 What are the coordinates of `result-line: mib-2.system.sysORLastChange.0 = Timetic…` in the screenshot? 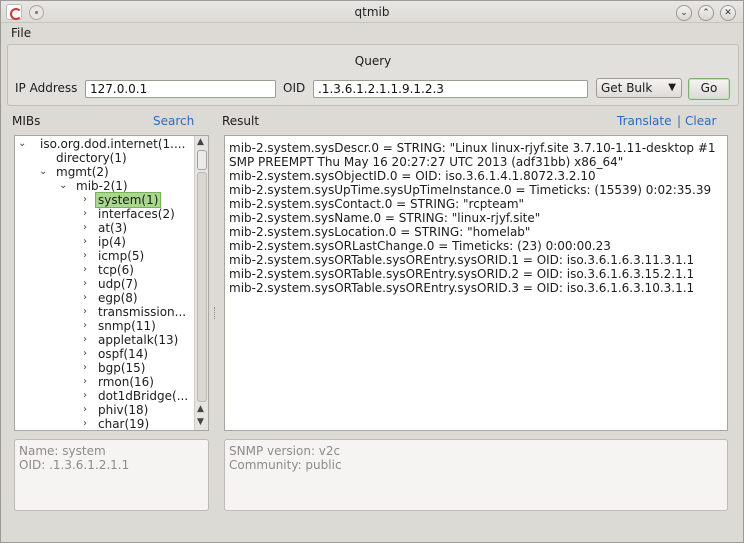 It's located at (420, 246).